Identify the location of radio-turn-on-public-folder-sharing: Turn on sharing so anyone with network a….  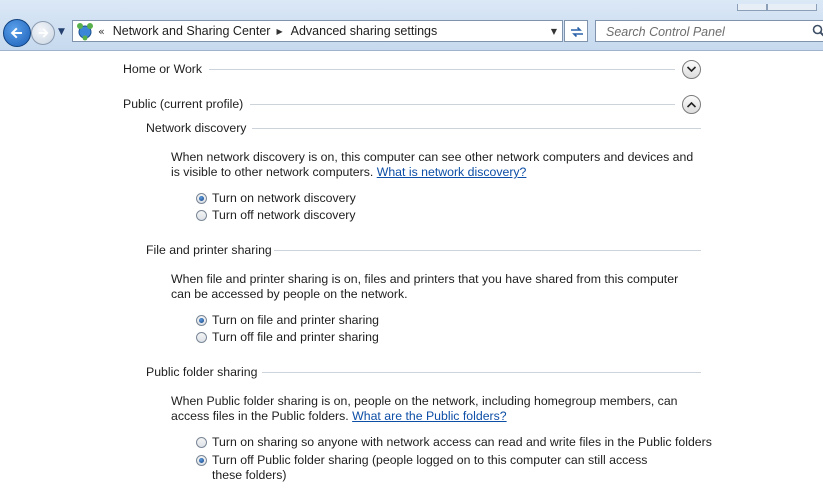
(454, 442).